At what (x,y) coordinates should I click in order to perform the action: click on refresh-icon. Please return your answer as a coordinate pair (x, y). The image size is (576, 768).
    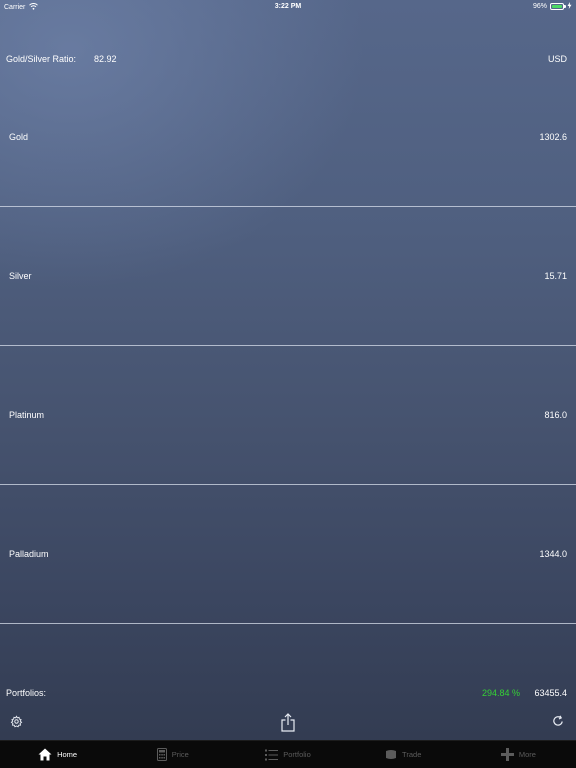
    Looking at the image, I should click on (558, 723).